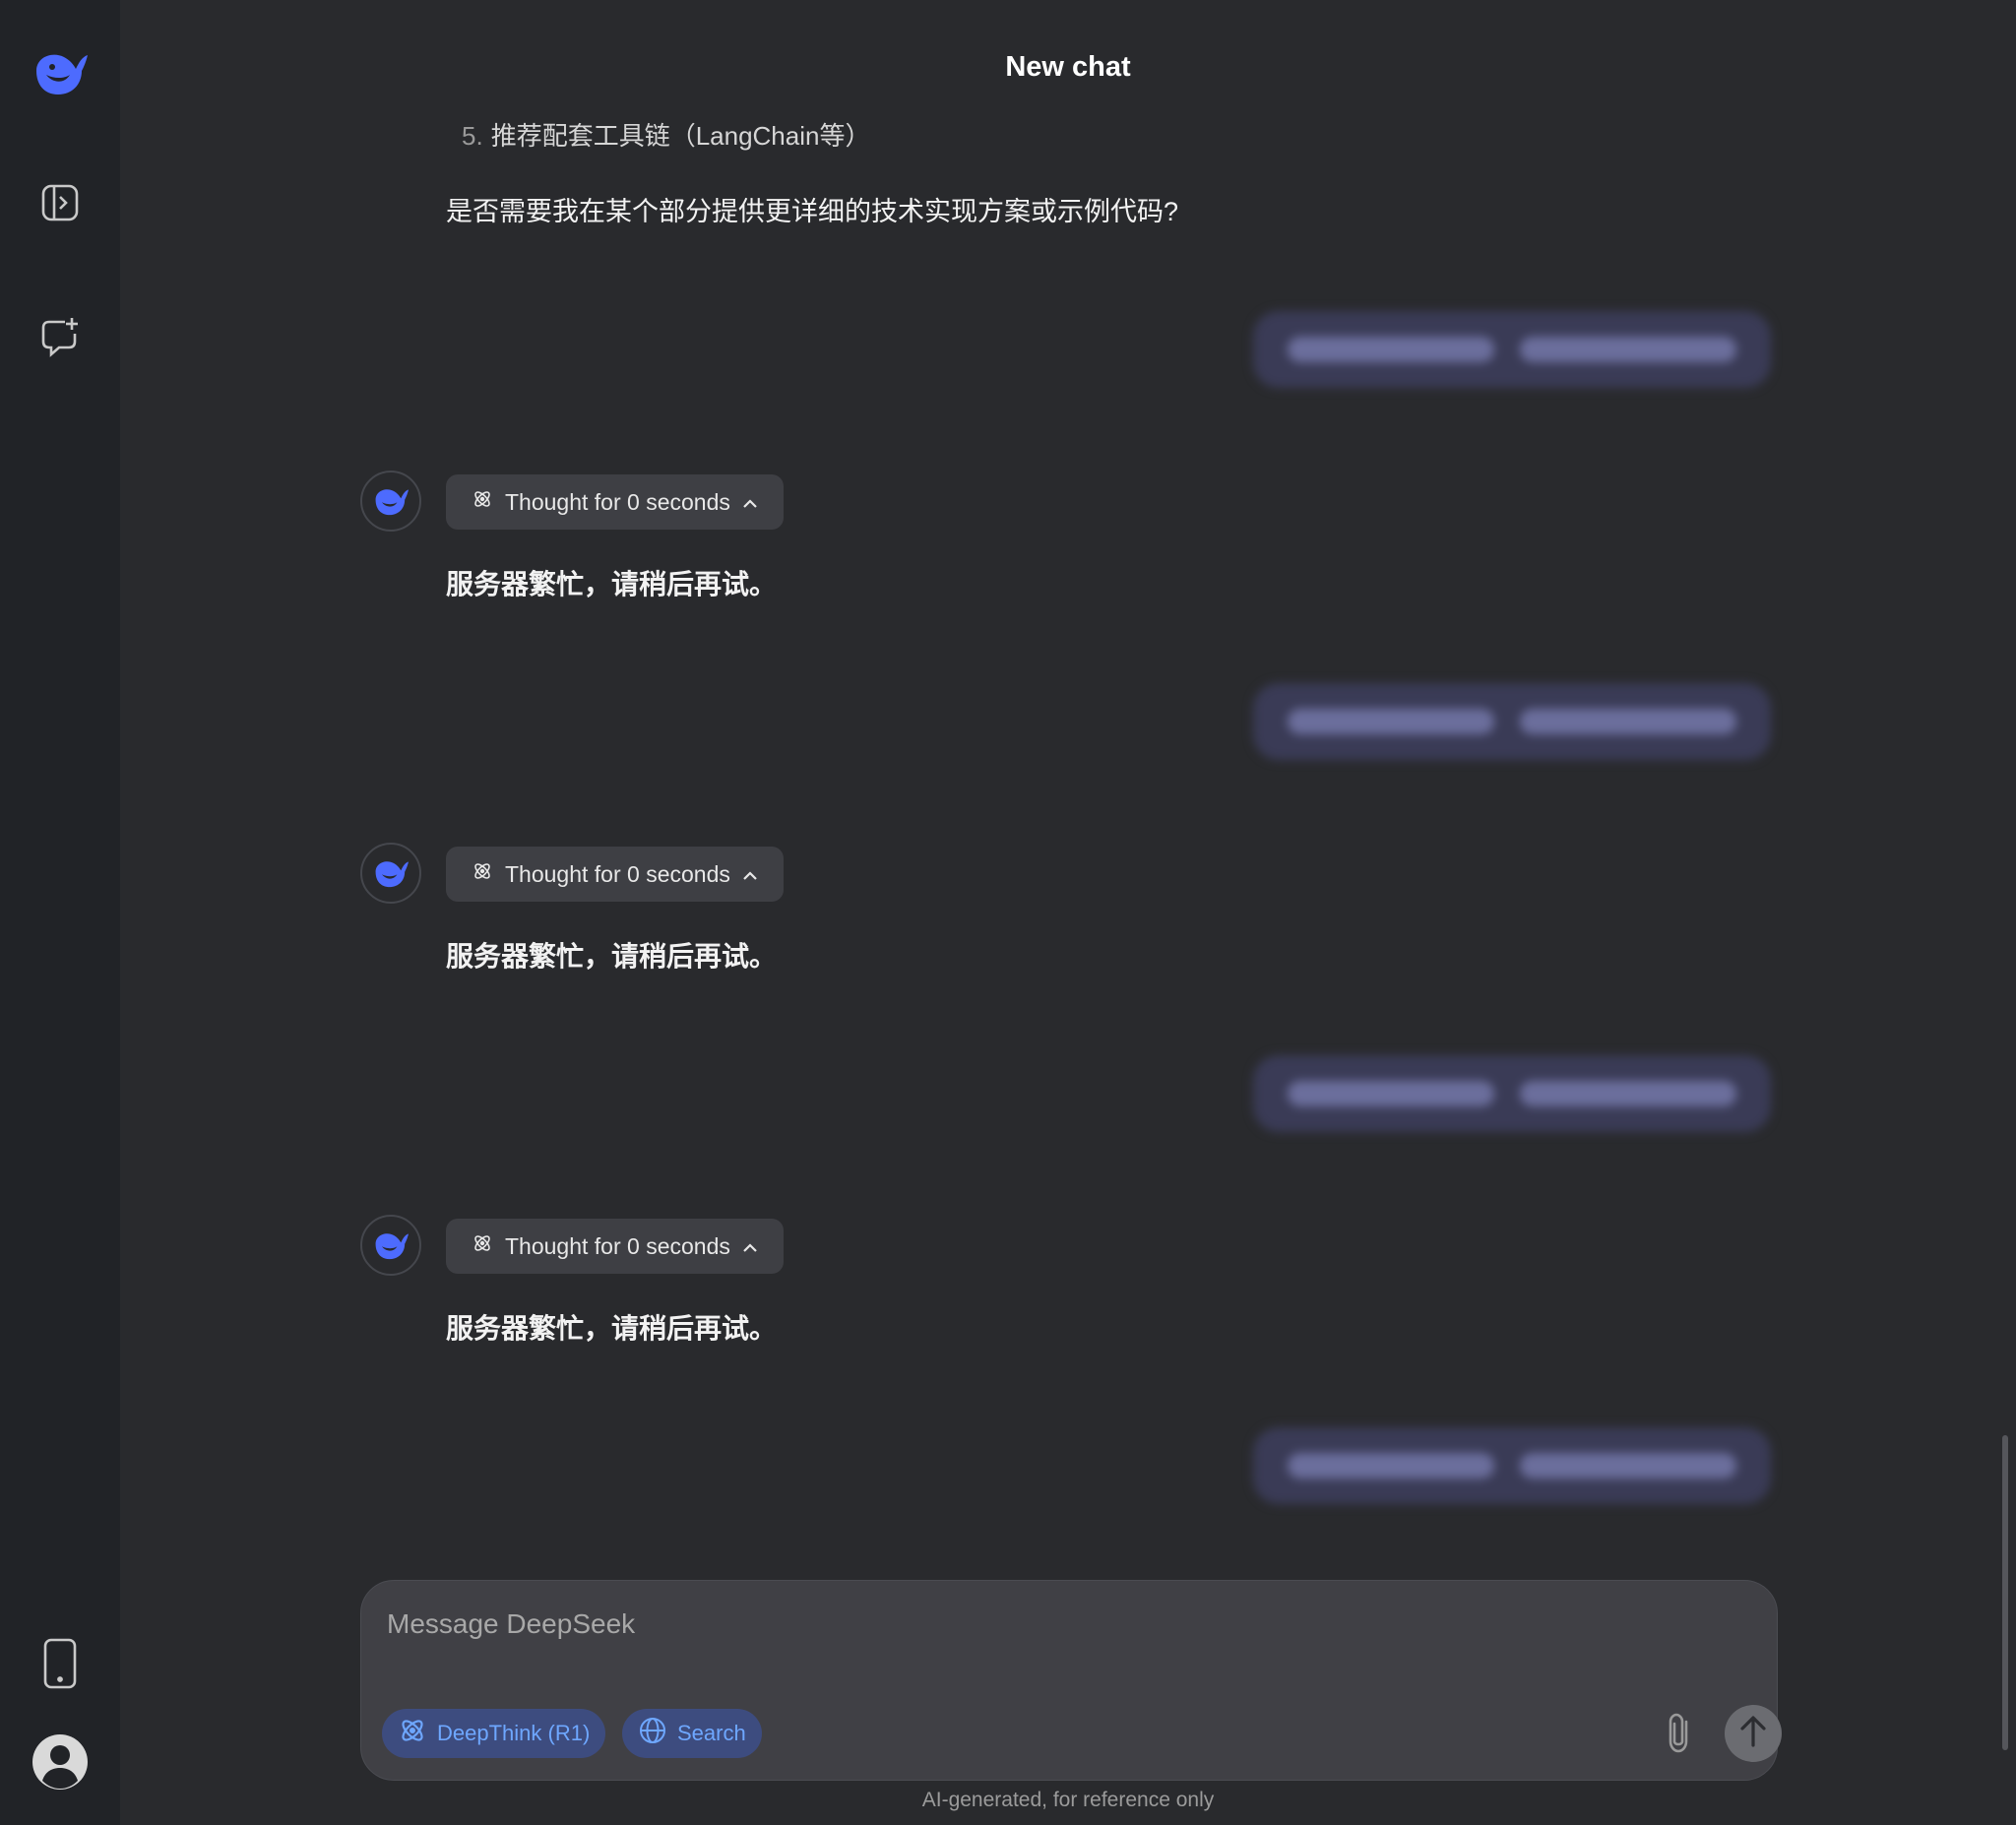 Image resolution: width=2016 pixels, height=1825 pixels. Describe the element at coordinates (711, 1733) in the screenshot. I see `search-label: Search` at that location.